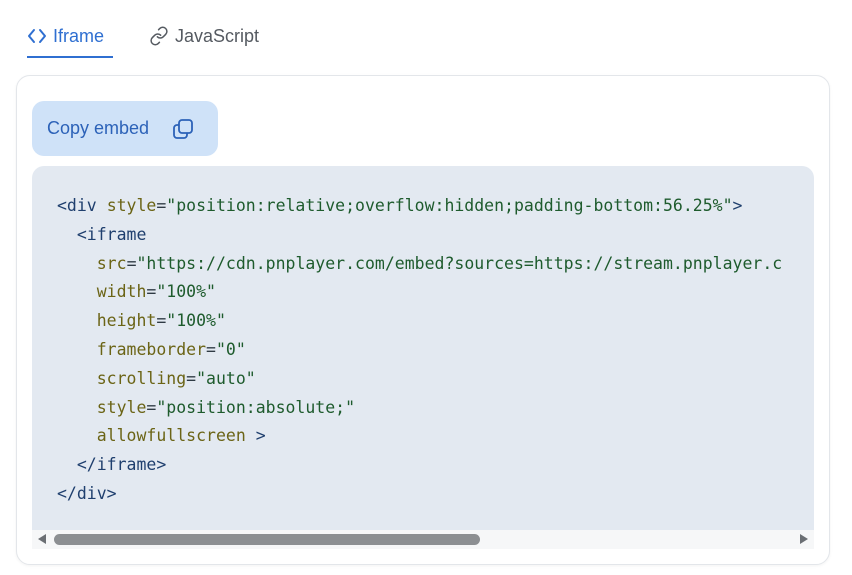  I want to click on copy-embed-label: Copy embed, so click(98, 128).